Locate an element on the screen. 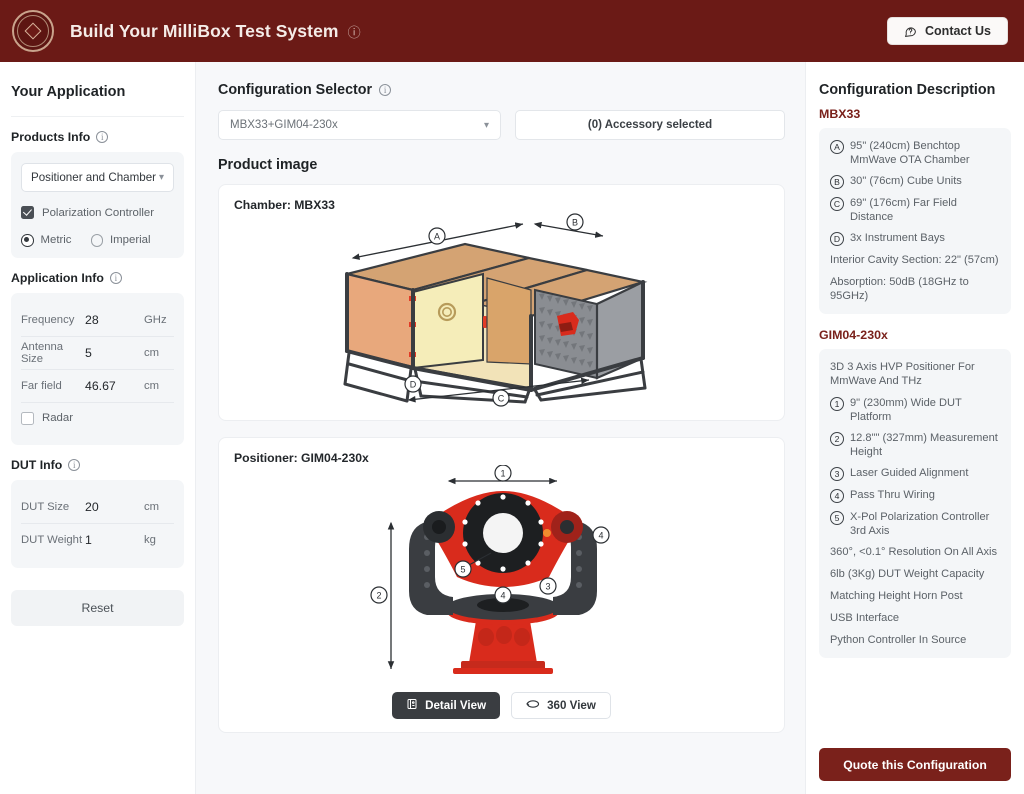  badge-c: C is located at coordinates (837, 204).